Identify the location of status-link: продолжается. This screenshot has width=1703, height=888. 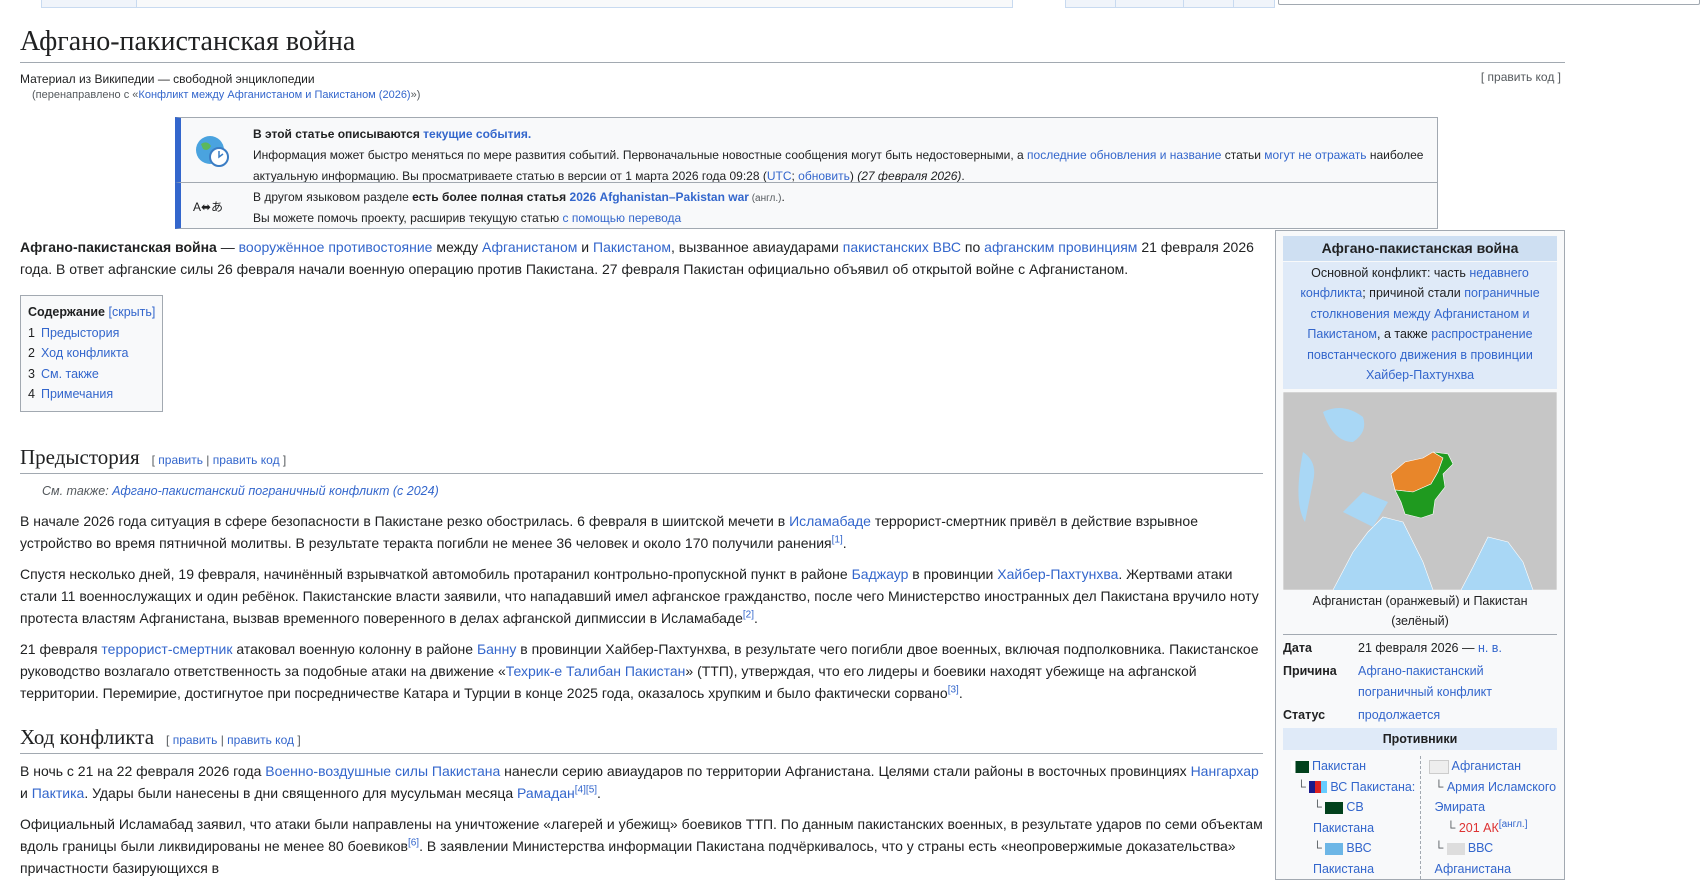
(1457, 715).